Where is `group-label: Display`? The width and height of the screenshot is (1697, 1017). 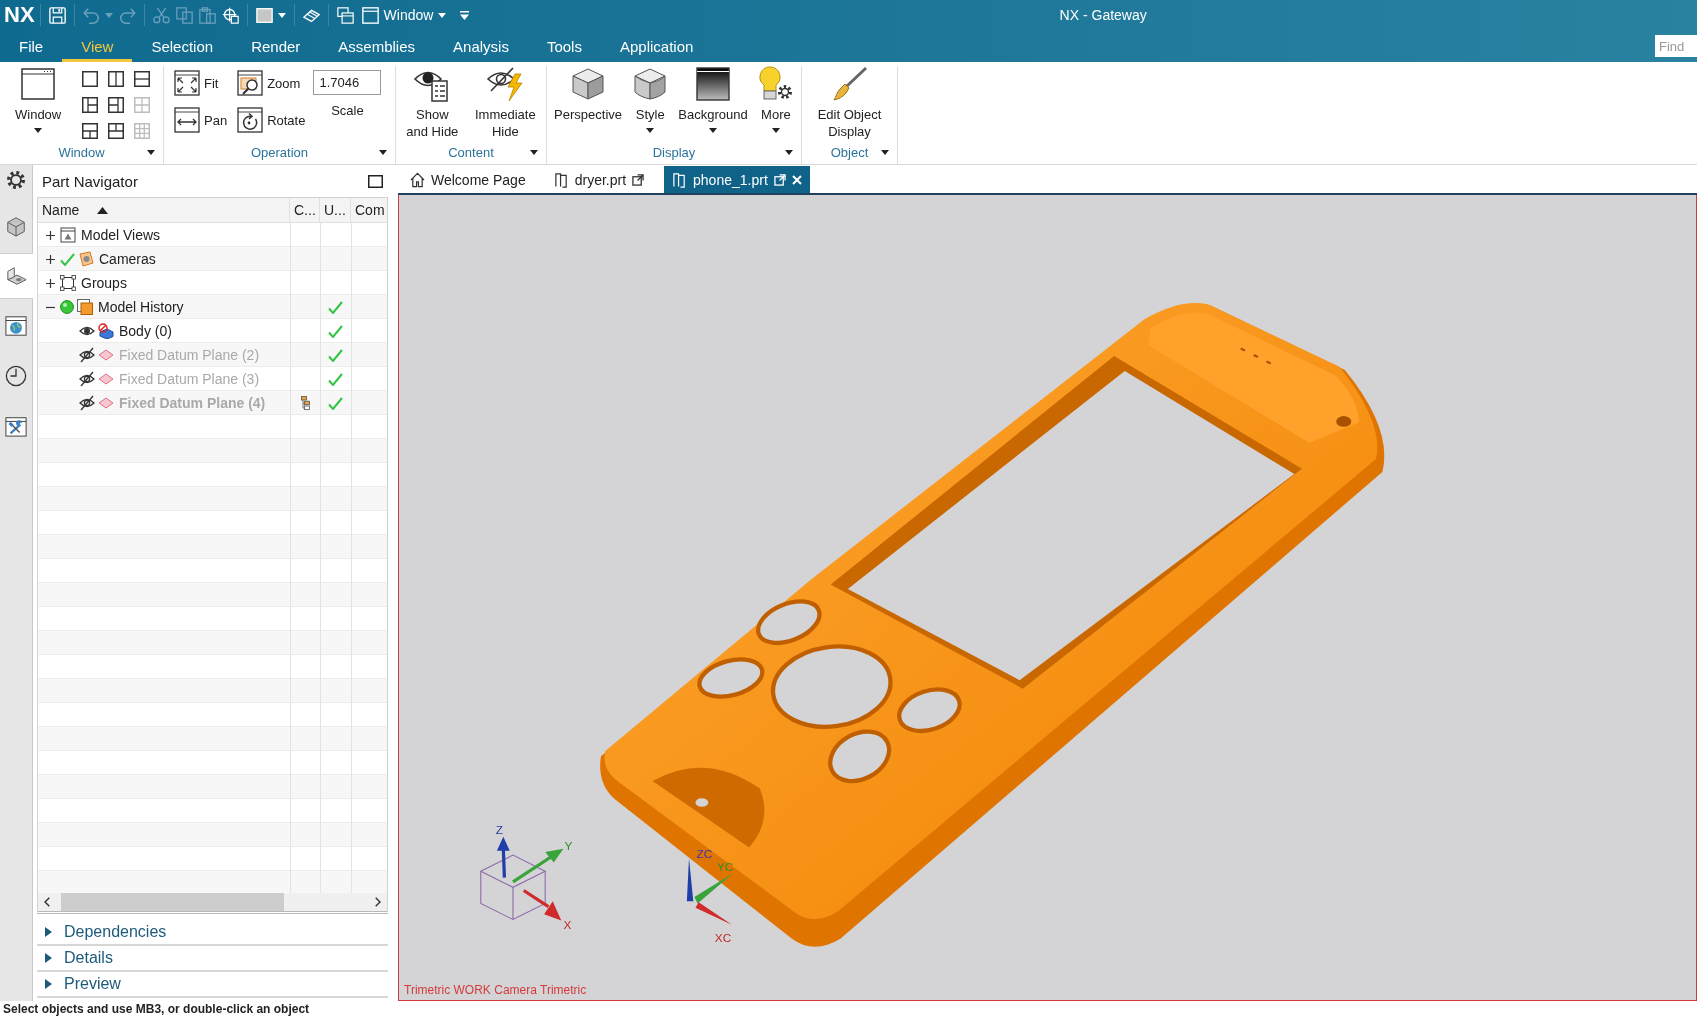 group-label: Display is located at coordinates (674, 152).